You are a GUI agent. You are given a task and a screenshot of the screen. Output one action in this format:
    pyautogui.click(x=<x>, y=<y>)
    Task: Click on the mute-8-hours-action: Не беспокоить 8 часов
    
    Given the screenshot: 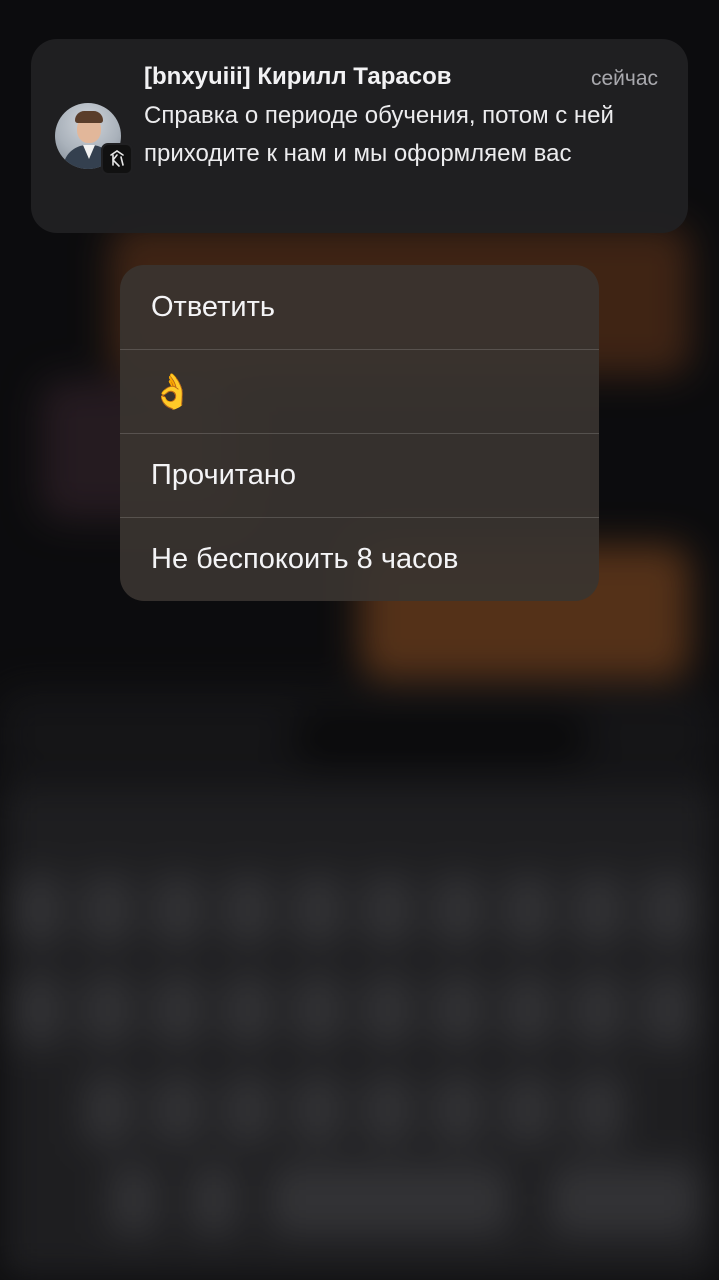 What is the action you would take?
    pyautogui.click(x=359, y=559)
    